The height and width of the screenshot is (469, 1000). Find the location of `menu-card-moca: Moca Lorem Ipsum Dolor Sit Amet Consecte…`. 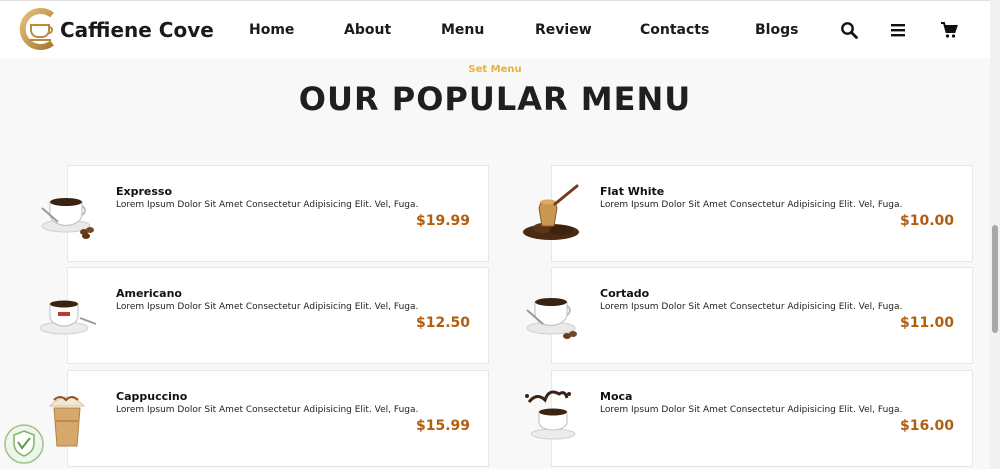

menu-card-moca: Moca Lorem Ipsum Dolor Sit Amet Consecte… is located at coordinates (762, 418).